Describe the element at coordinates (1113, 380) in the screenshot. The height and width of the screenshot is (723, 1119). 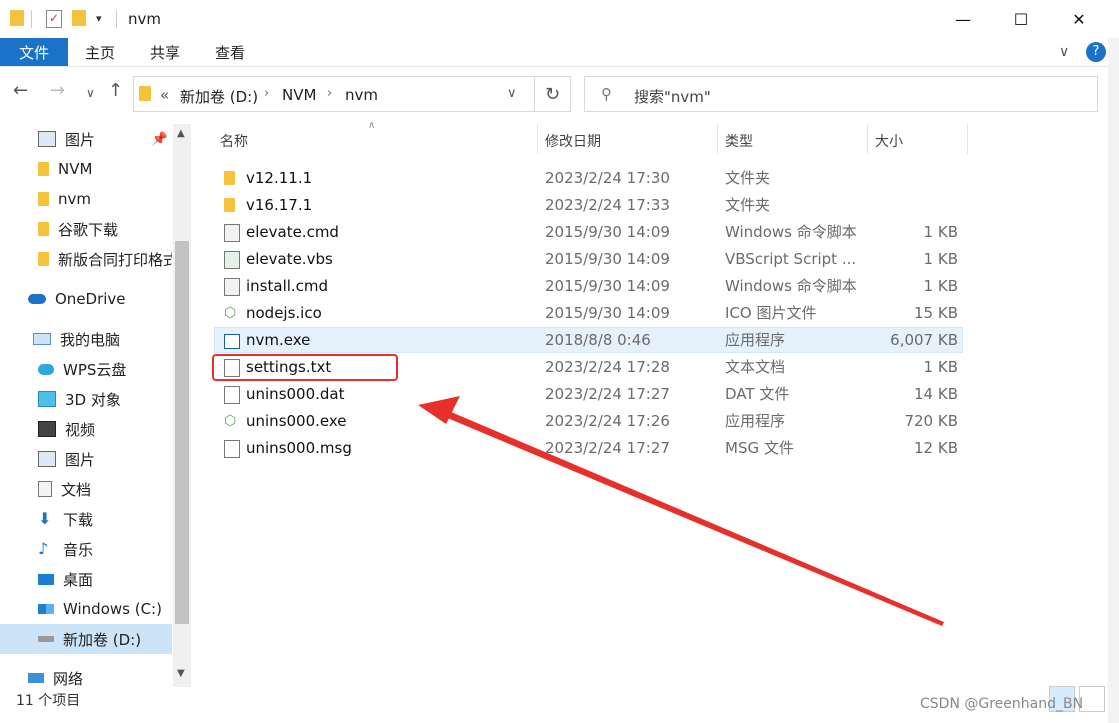
I see `page-scrollbar` at that location.